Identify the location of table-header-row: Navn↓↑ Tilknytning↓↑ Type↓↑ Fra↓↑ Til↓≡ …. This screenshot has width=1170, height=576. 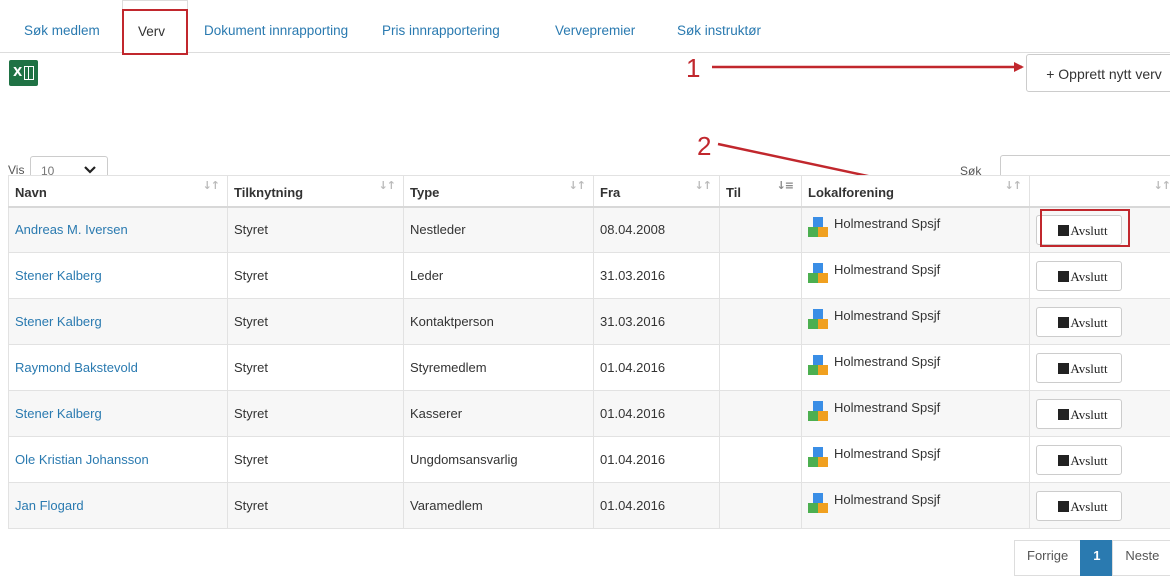
(589, 191).